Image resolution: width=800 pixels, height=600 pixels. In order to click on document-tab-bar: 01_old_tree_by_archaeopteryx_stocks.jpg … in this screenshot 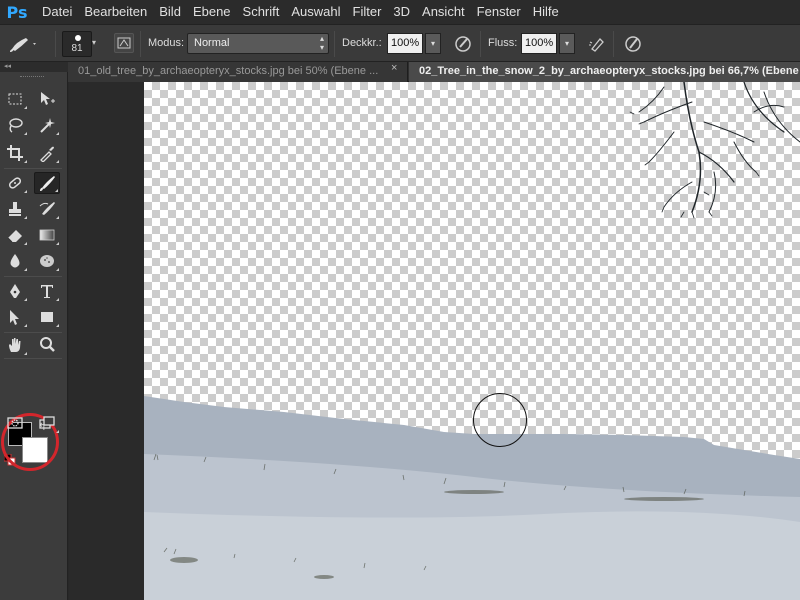, I will do `click(434, 72)`.